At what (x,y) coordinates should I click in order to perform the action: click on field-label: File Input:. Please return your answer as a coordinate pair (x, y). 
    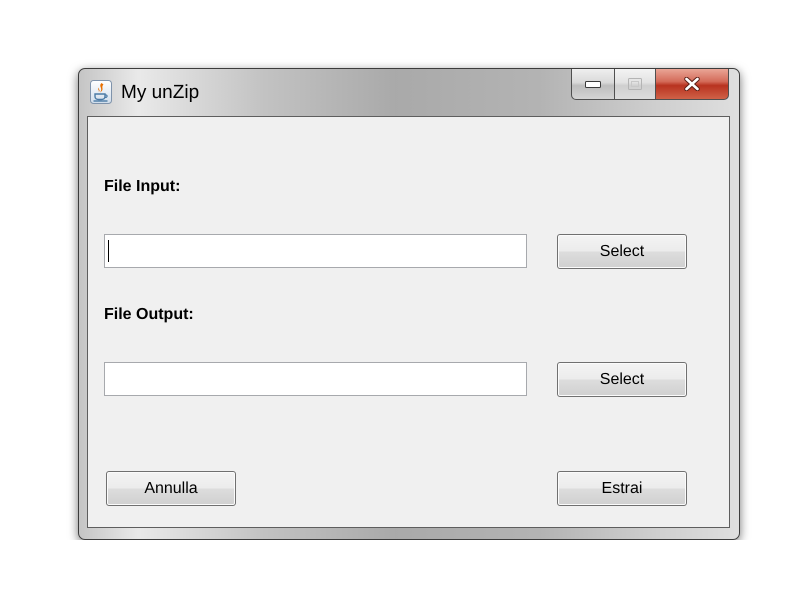
    Looking at the image, I should click on (142, 187).